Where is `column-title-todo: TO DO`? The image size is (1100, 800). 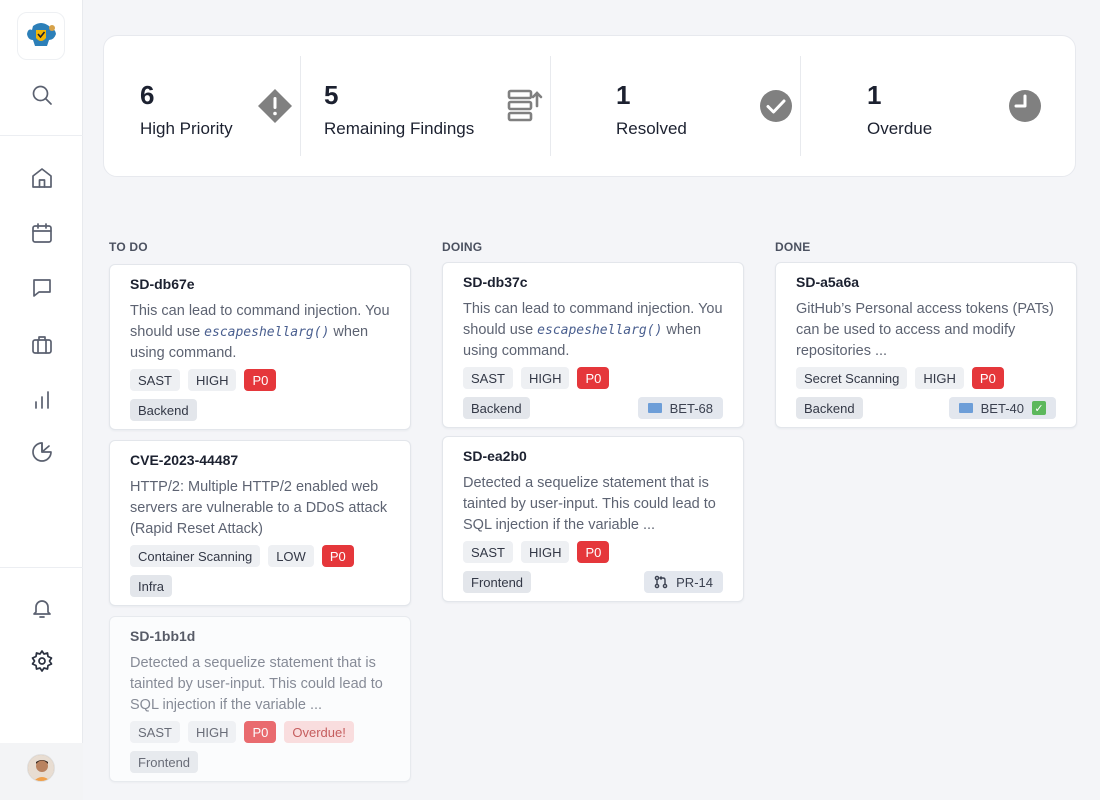 column-title-todo: TO DO is located at coordinates (128, 247).